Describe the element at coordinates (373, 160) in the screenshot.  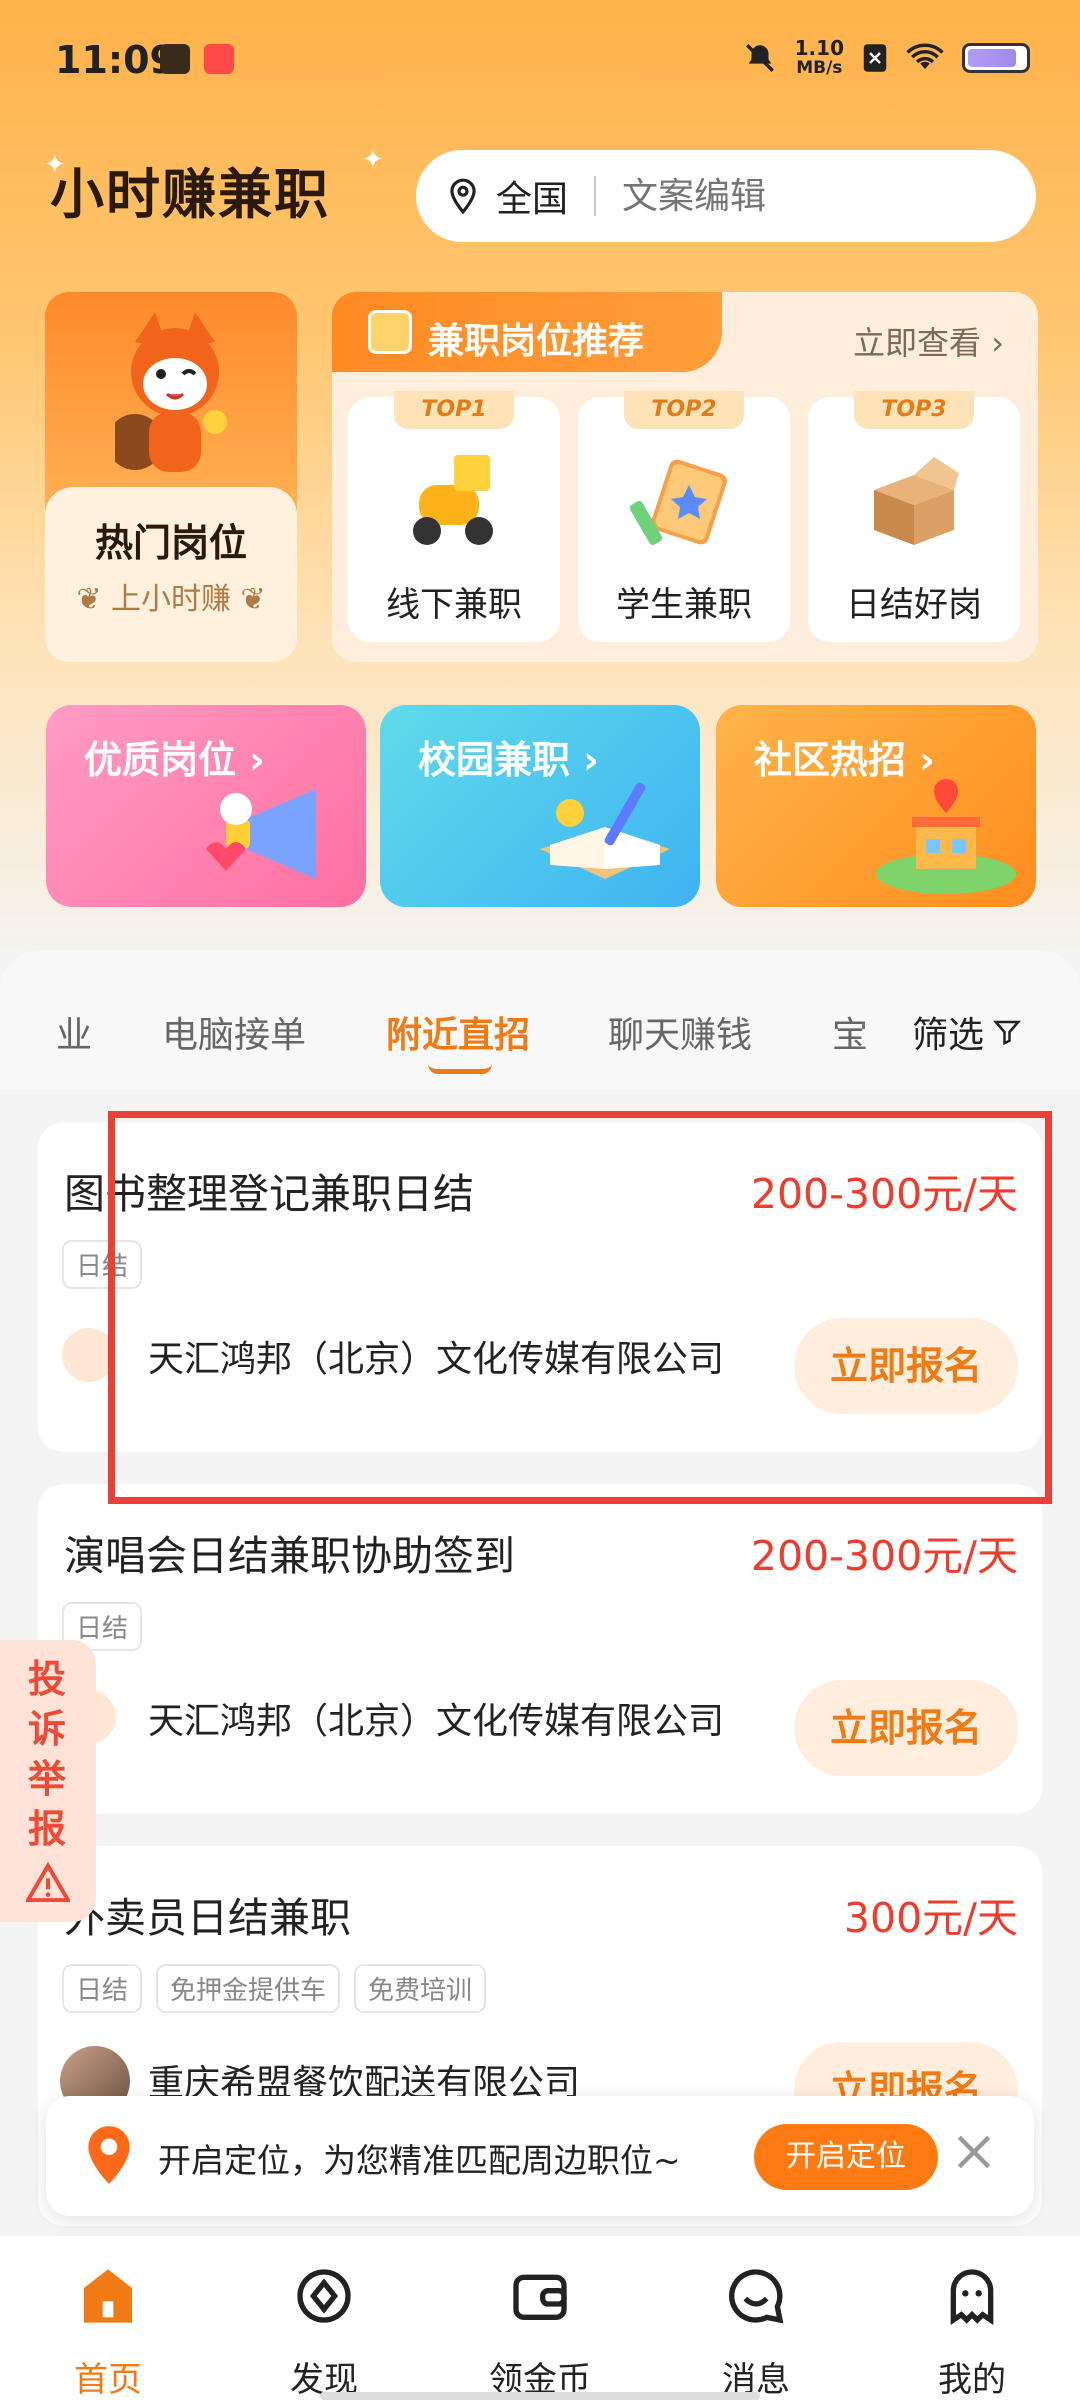
I see `sparkle-icon-2: ✦` at that location.